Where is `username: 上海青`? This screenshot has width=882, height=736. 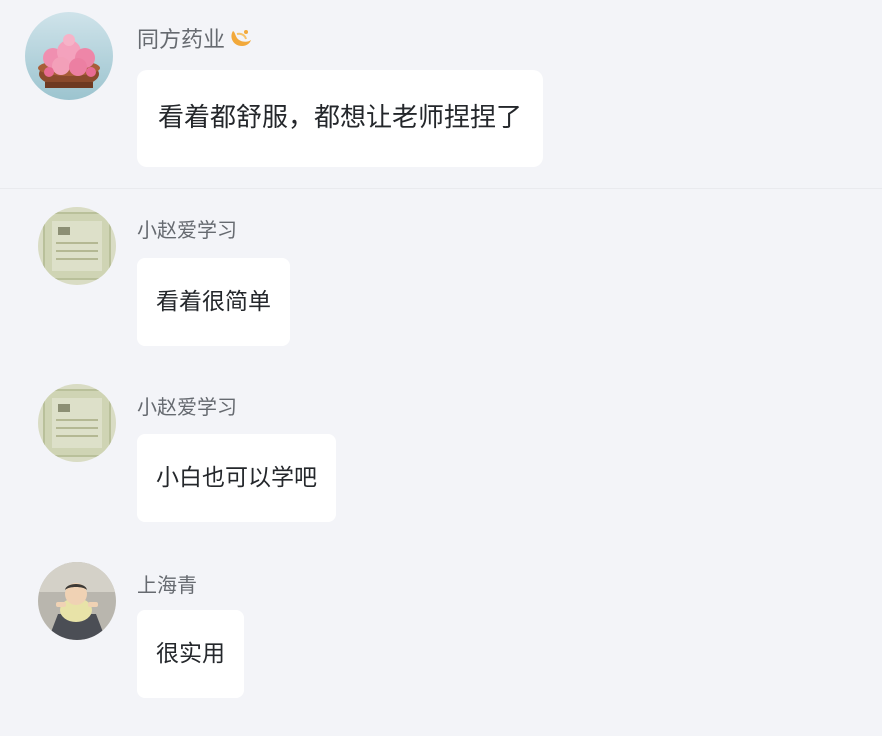
username: 上海青 is located at coordinates (167, 583).